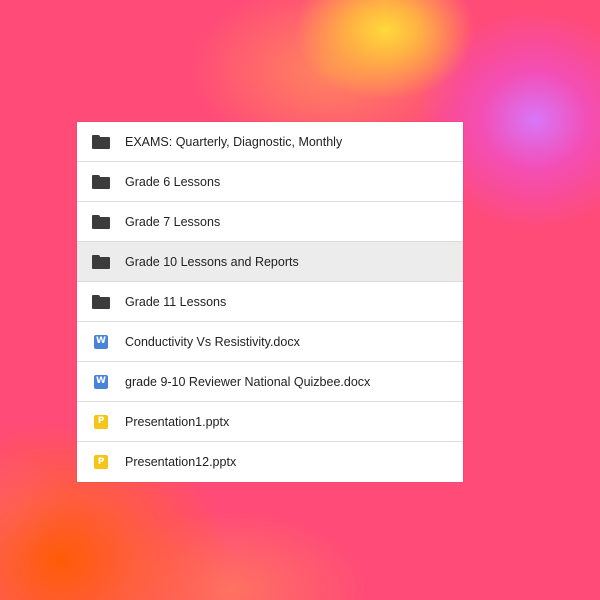  What do you see at coordinates (177, 421) in the screenshot?
I see `file-name: Presentation1.pptx` at bounding box center [177, 421].